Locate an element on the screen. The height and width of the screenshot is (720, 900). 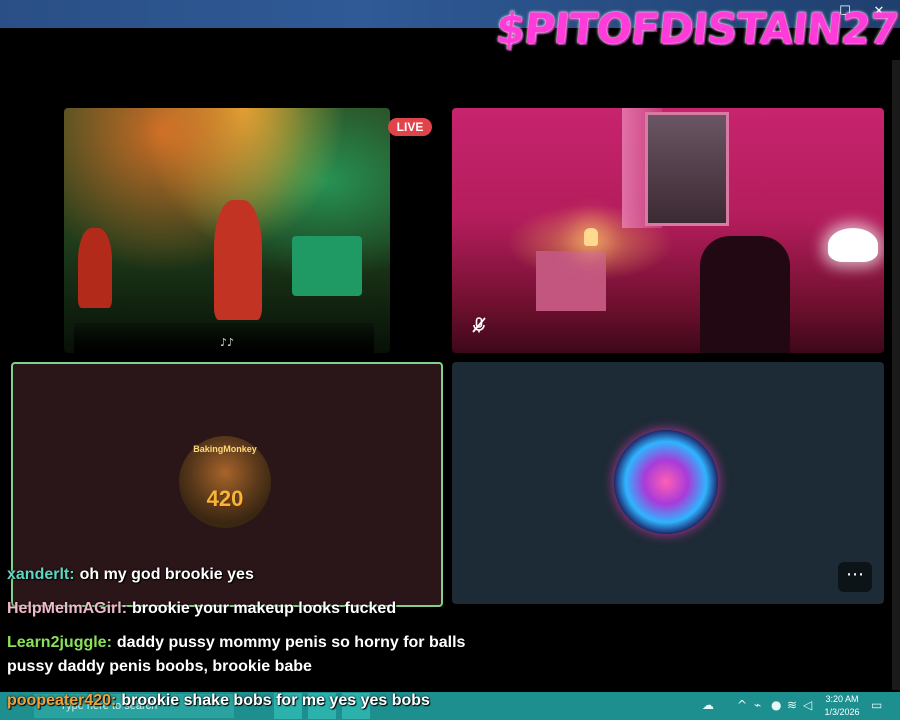
light-reflection is located at coordinates (853, 245).